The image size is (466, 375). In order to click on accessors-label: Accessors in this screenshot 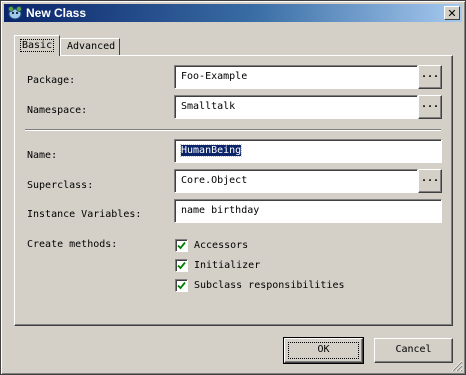, I will do `click(221, 245)`.